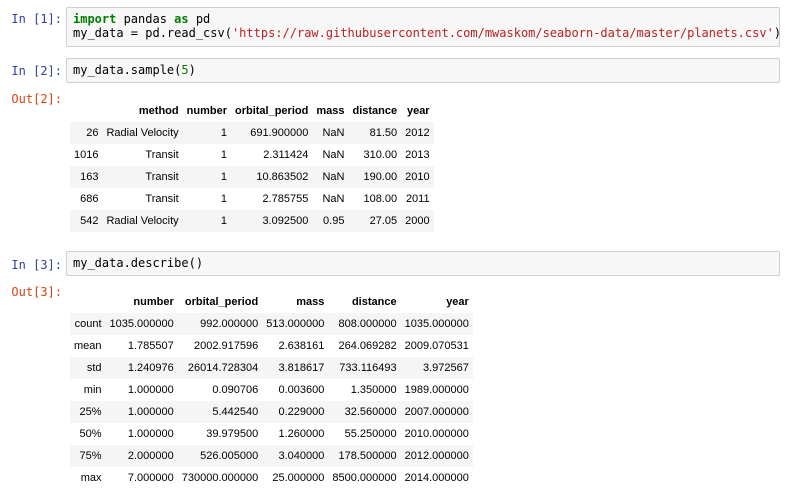 This screenshot has width=790, height=498. What do you see at coordinates (88, 324) in the screenshot?
I see `row-index: count` at bounding box center [88, 324].